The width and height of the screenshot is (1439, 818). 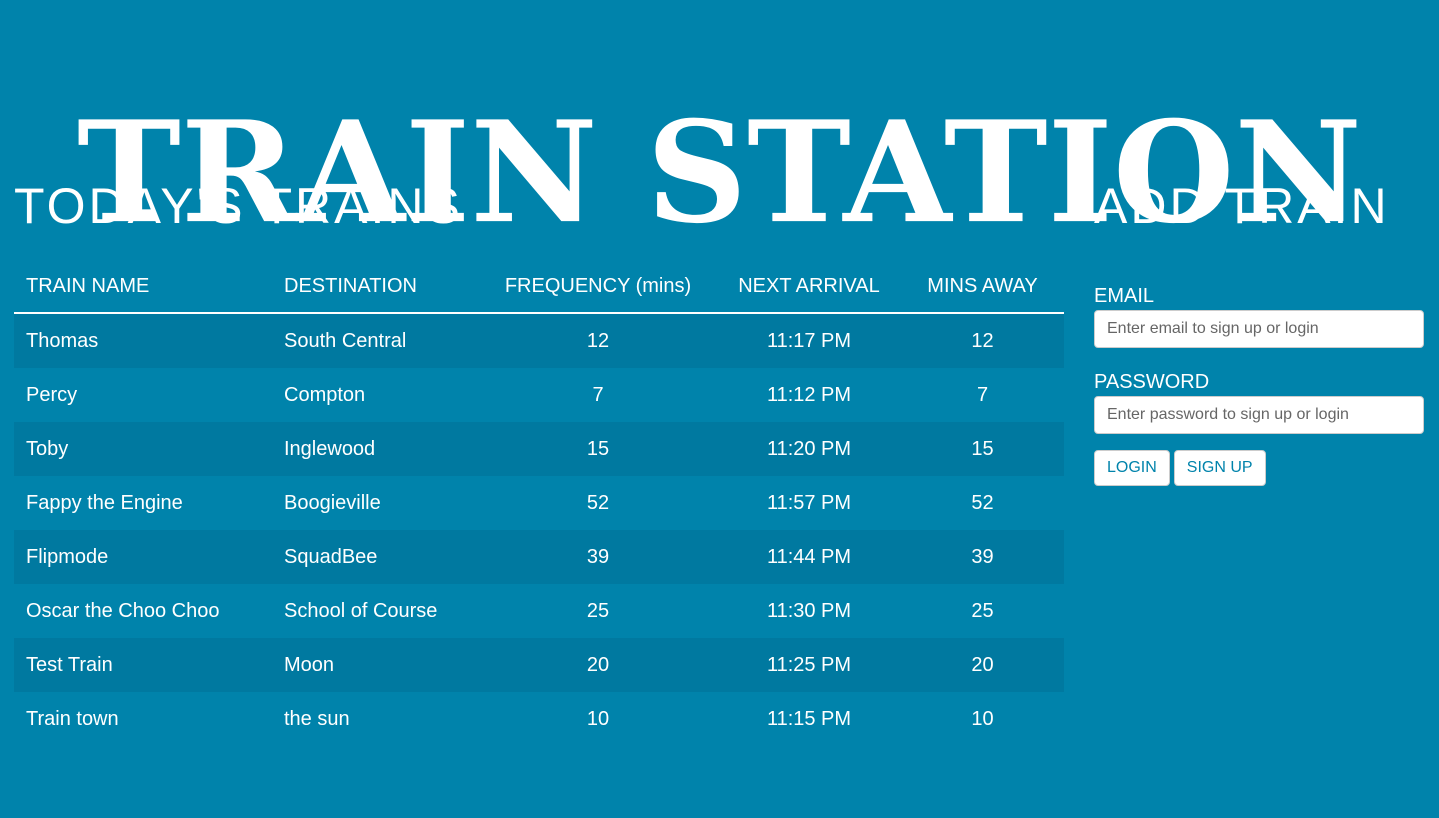 I want to click on frequency-cell: 20, so click(x=598, y=664).